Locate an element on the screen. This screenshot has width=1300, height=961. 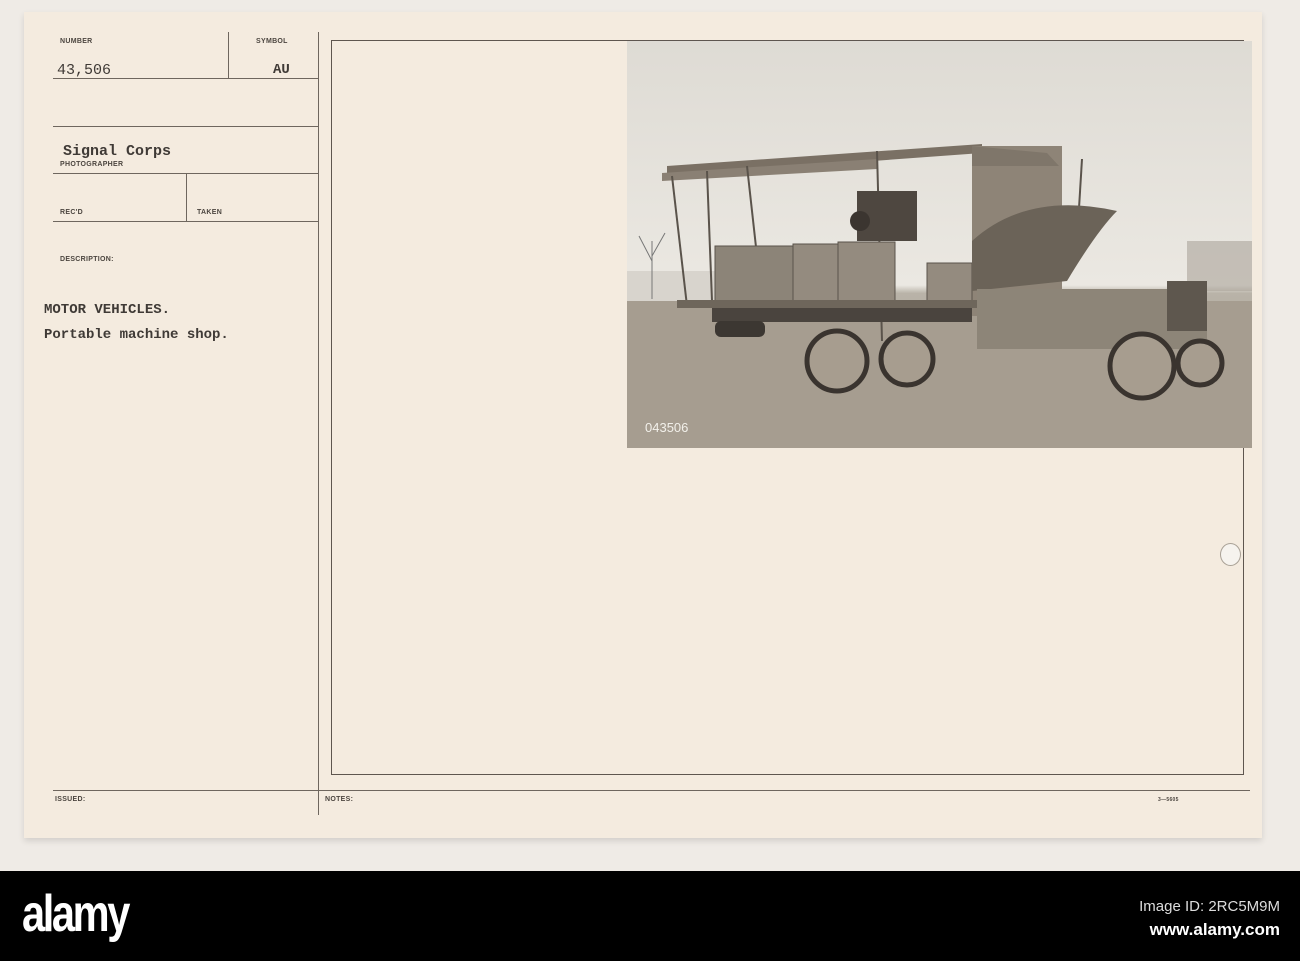
image-id: Image ID: 2RC5M9M is located at coordinates (1209, 906).